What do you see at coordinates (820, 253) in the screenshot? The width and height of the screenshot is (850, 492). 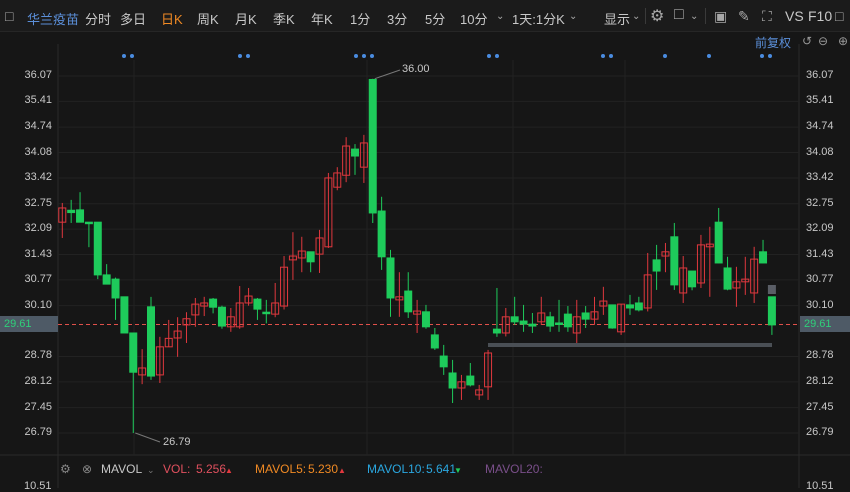 I see `y-tick-right: 31.43` at bounding box center [820, 253].